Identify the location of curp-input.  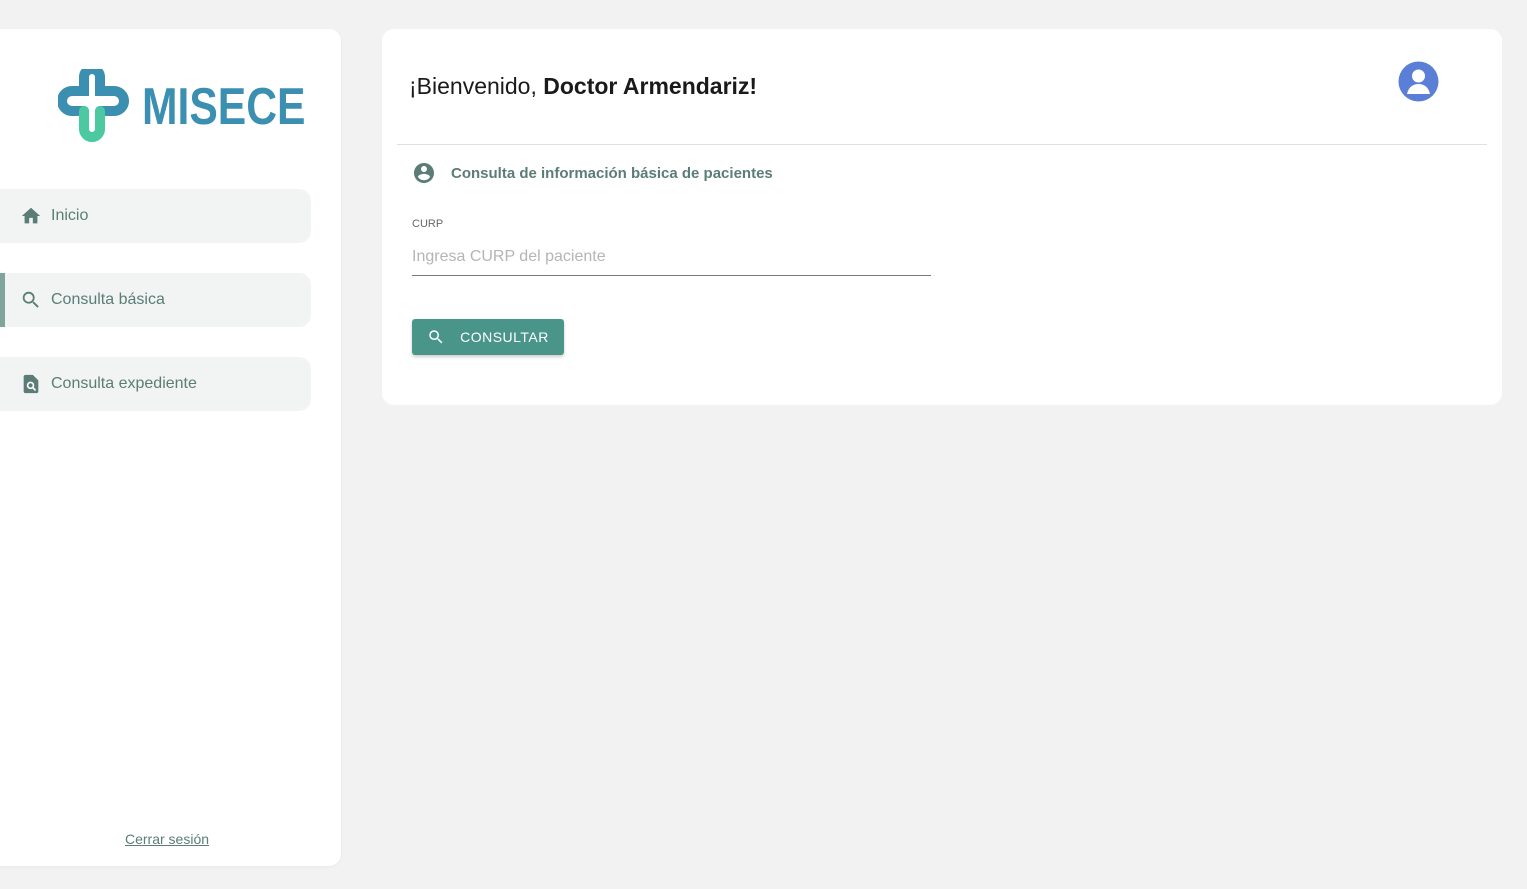
(671, 257).